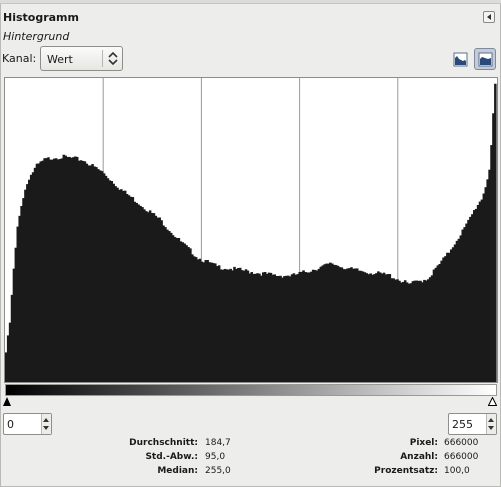 This screenshot has height=487, width=501. Describe the element at coordinates (461, 457) in the screenshot. I see `count-value: 666000` at that location.